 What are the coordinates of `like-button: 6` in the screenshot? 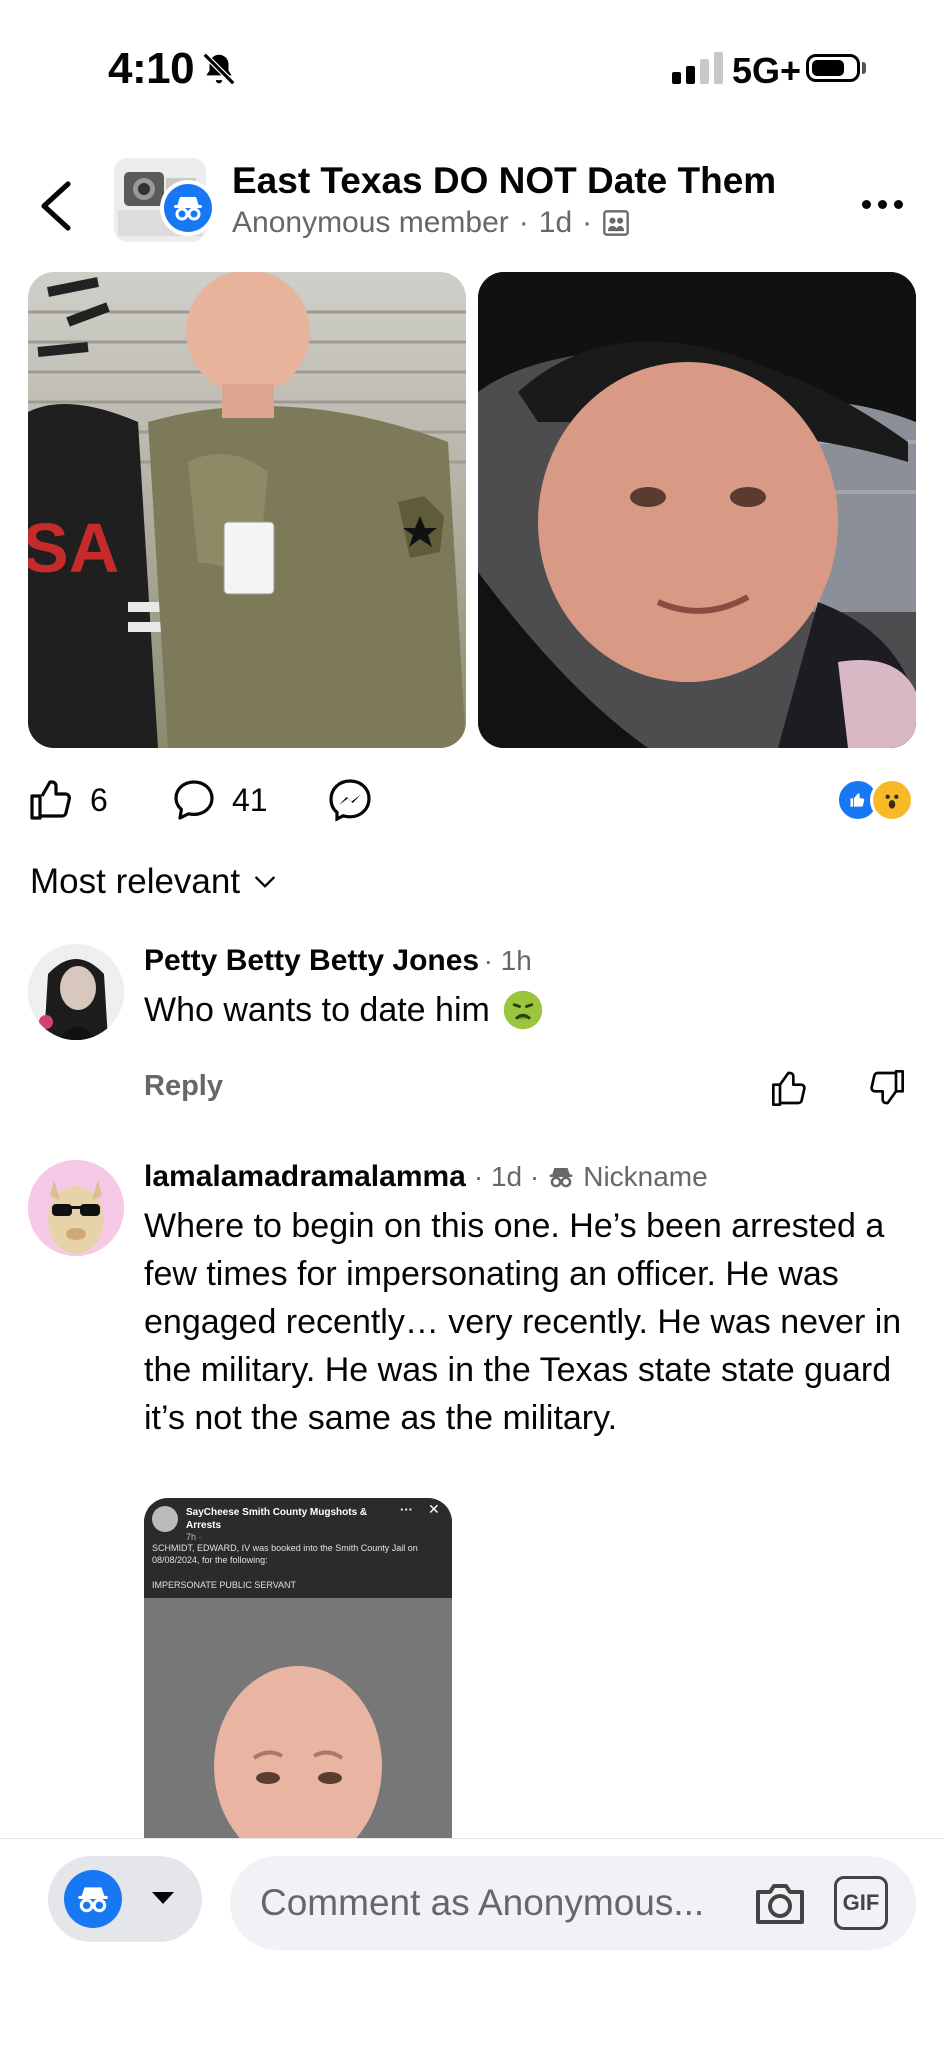 It's located at (68, 800).